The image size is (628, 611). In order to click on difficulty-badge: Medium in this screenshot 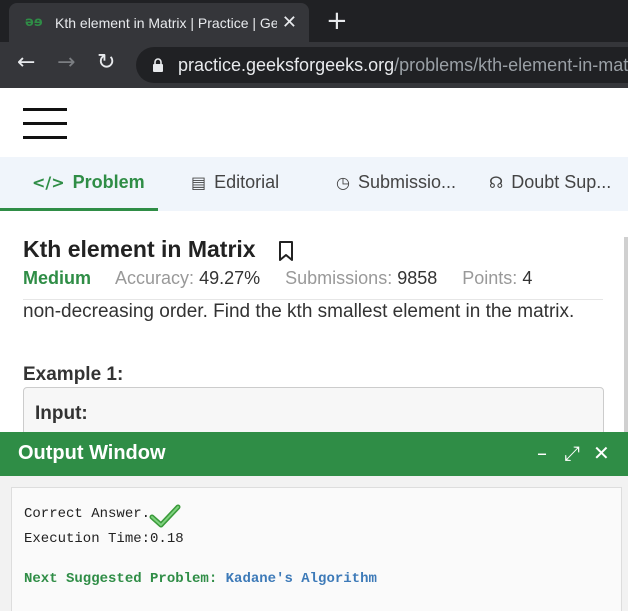, I will do `click(57, 278)`.